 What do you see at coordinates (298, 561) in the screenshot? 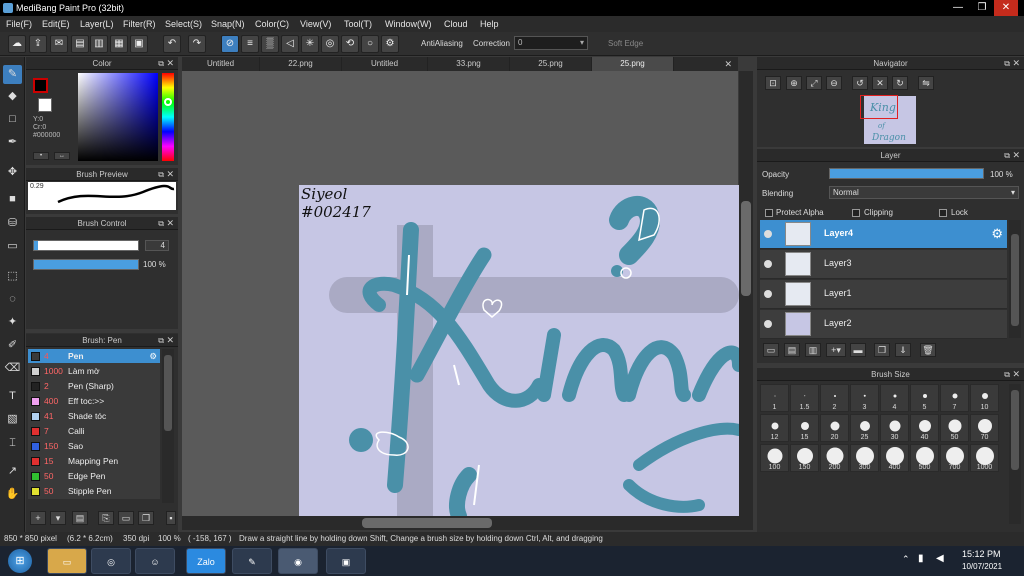
I see `chrome-icon: ◉` at bounding box center [298, 561].